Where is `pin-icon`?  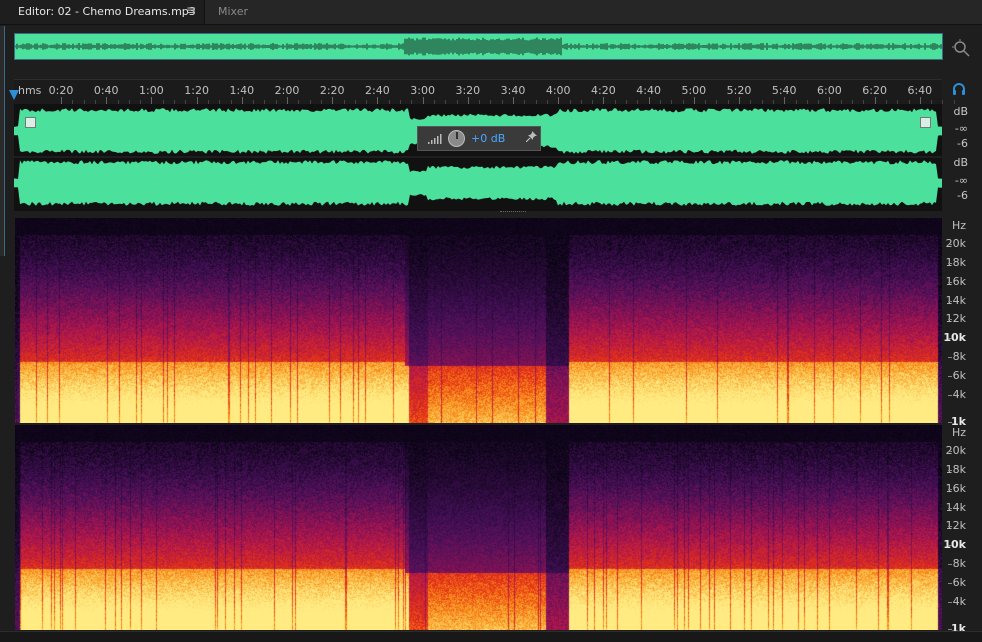
pin-icon is located at coordinates (531, 138).